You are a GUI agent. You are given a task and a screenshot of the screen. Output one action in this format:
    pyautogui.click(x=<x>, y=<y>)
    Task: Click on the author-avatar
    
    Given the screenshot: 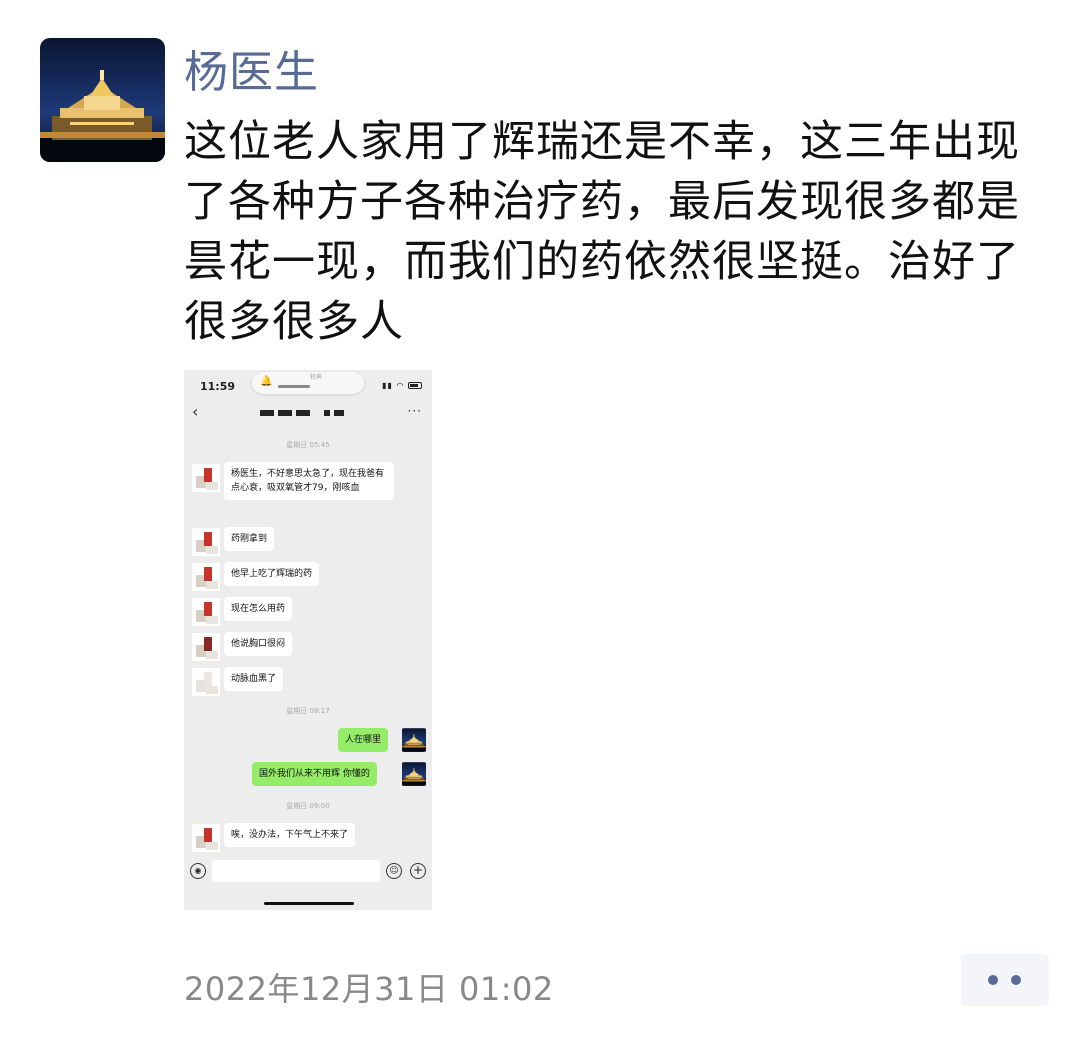 What is the action you would take?
    pyautogui.click(x=102, y=100)
    